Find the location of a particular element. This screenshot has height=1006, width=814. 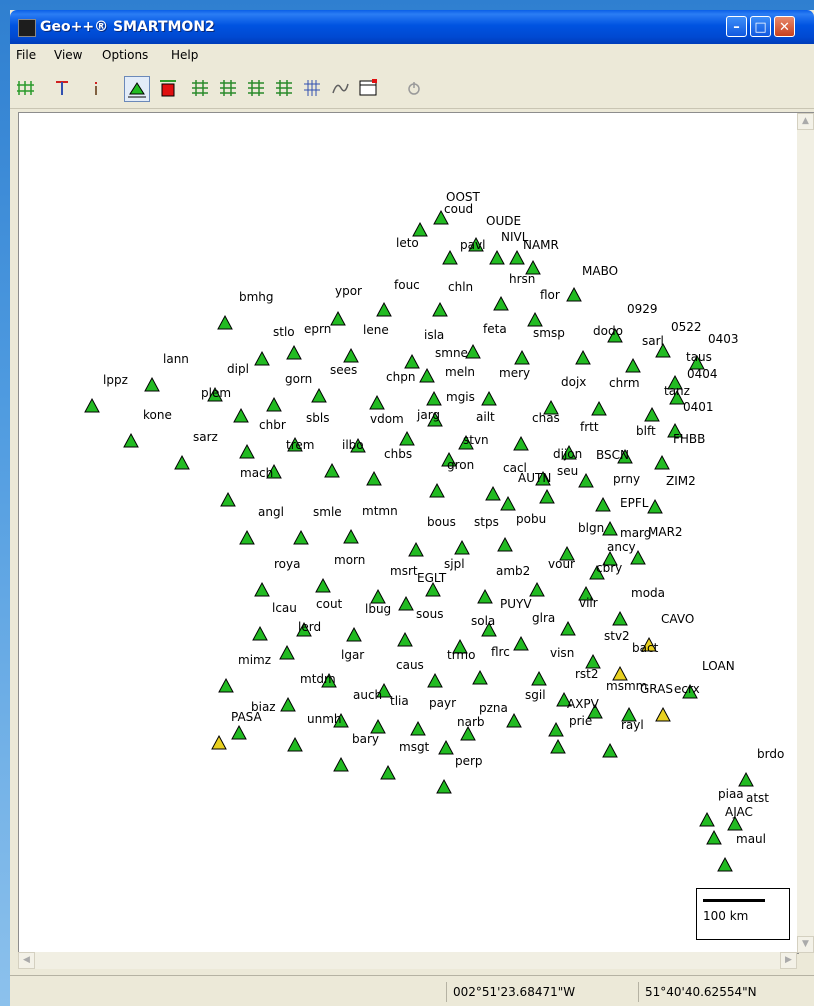

menu-view: View is located at coordinates (68, 55).